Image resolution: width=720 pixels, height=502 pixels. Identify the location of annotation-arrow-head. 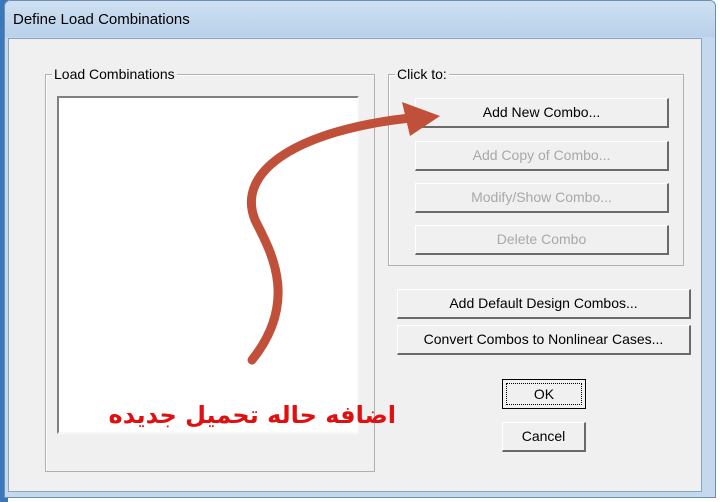
(421, 119).